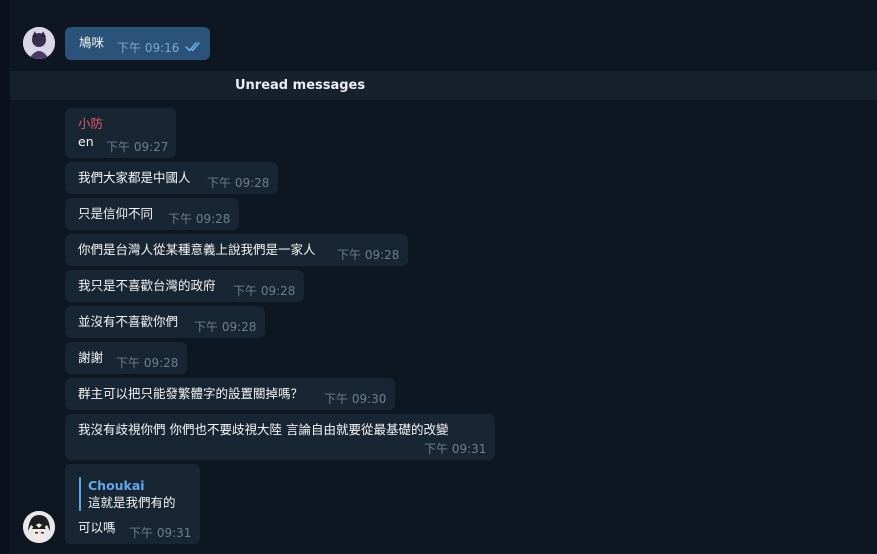  What do you see at coordinates (197, 249) in the screenshot?
I see `message-text: 你們是台灣人從某種意義上說我們是一家人` at bounding box center [197, 249].